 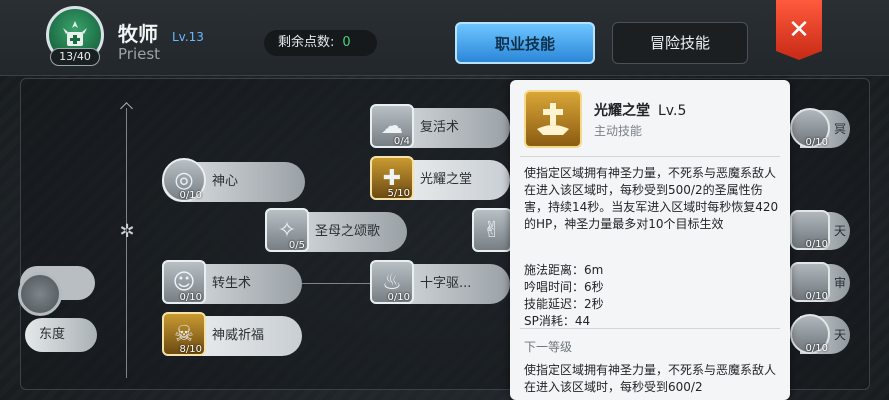 I want to click on skill-label: 光耀之堂, so click(x=446, y=179).